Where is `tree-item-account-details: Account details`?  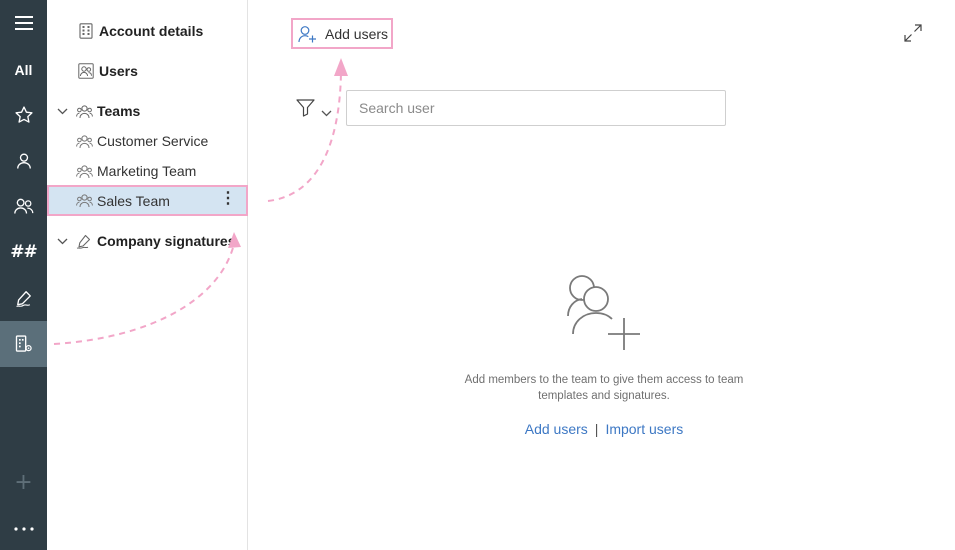
tree-item-account-details: Account details is located at coordinates (147, 31).